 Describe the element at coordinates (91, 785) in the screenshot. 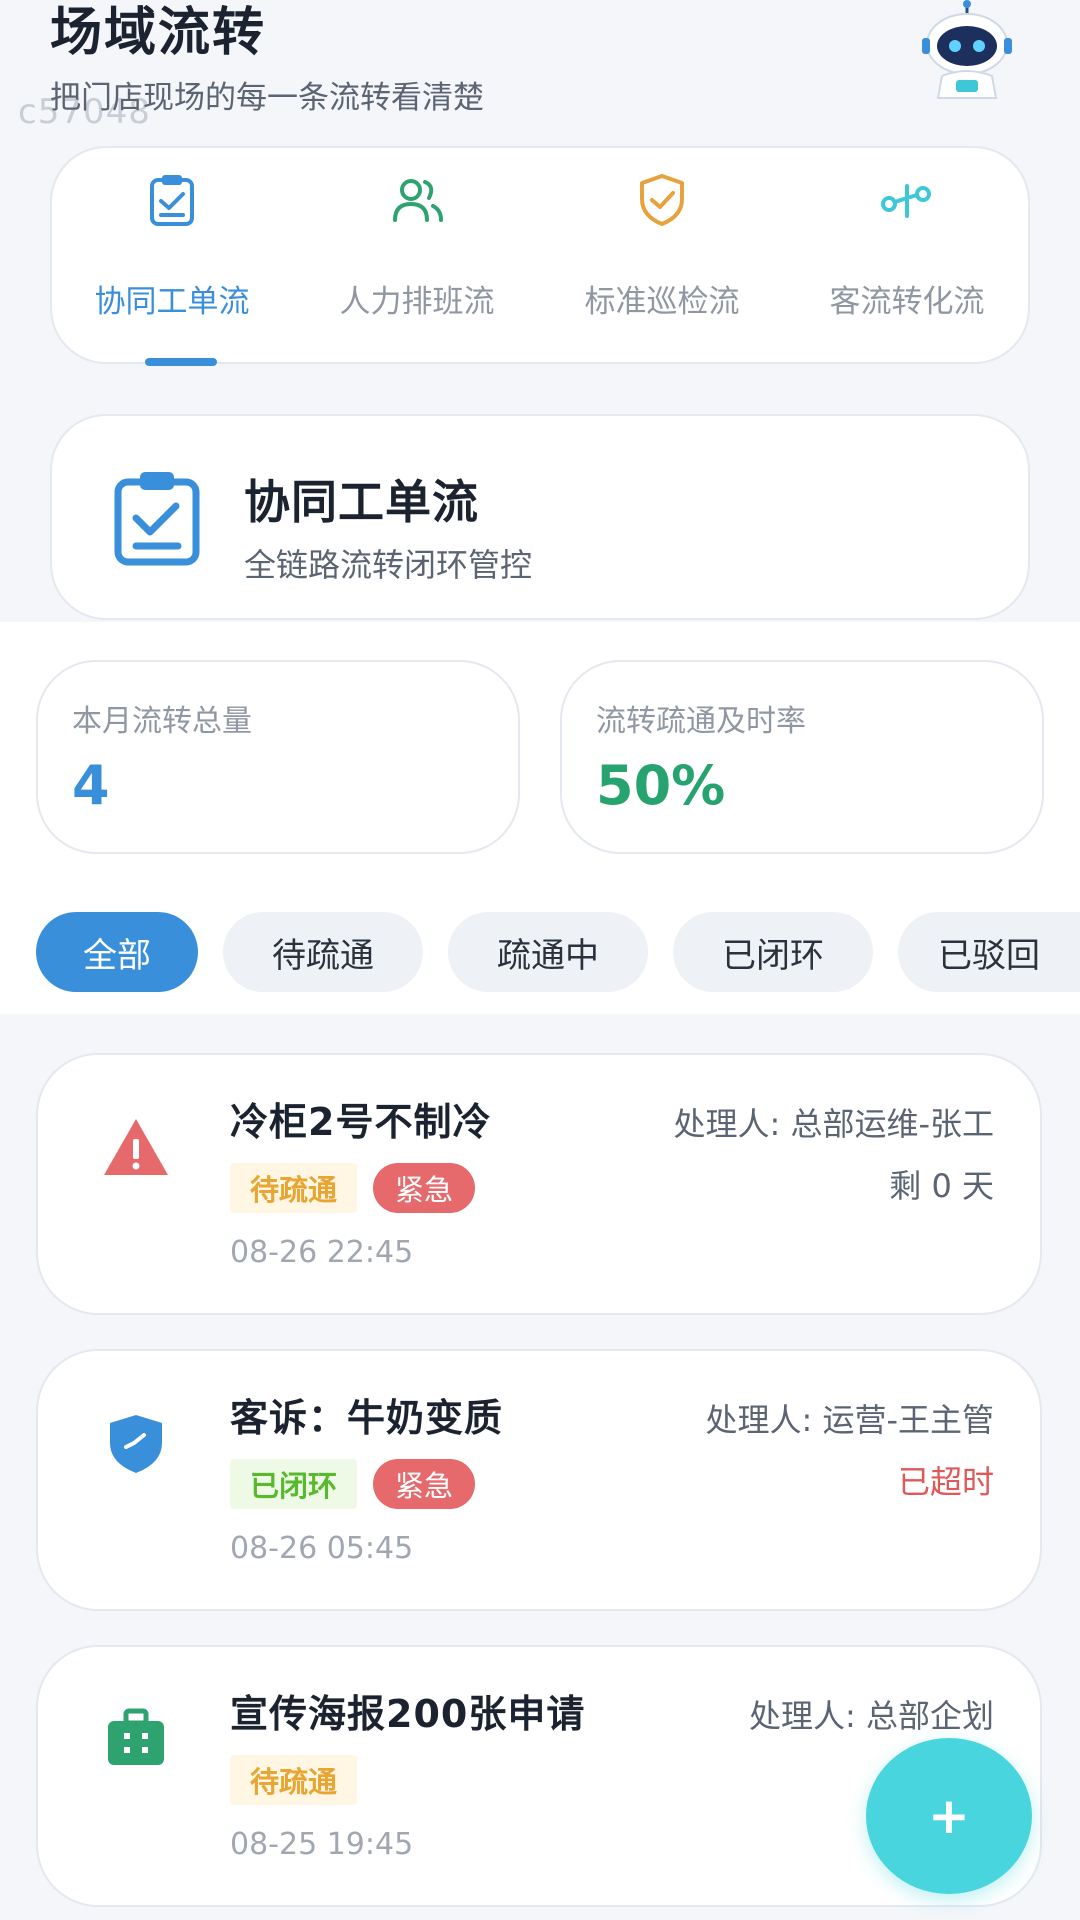

I see `stat-value: 4` at that location.